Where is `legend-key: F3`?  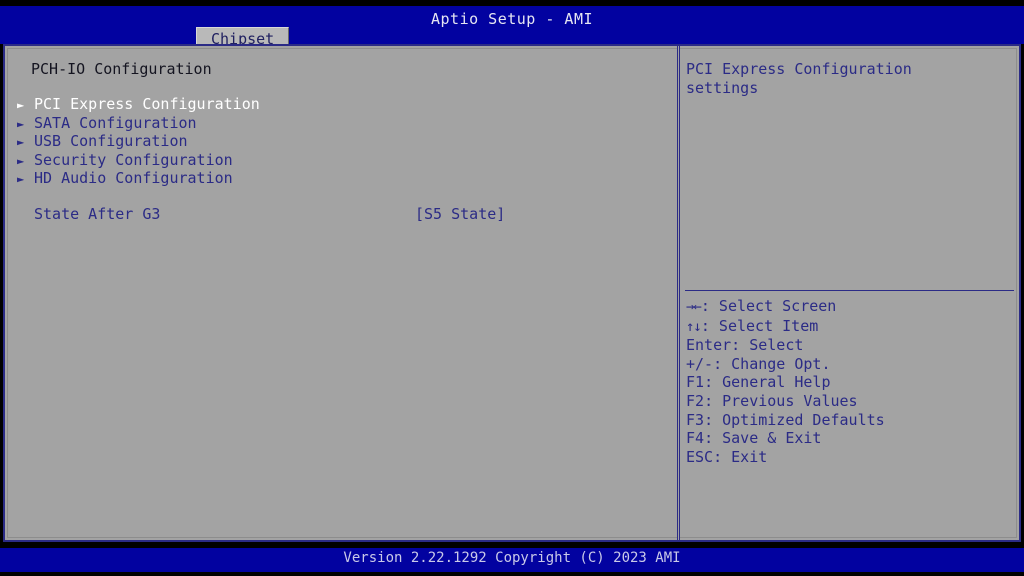
legend-key: F3 is located at coordinates (695, 419).